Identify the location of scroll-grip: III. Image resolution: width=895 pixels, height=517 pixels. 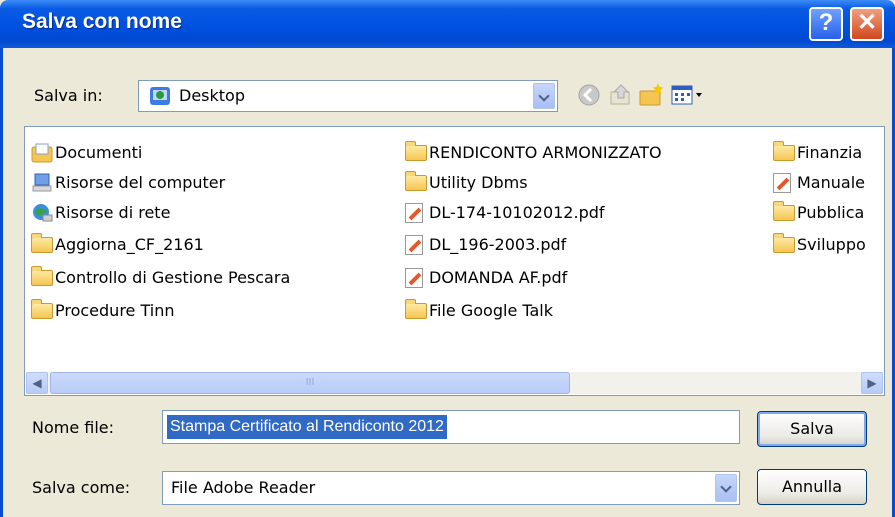
(310, 382).